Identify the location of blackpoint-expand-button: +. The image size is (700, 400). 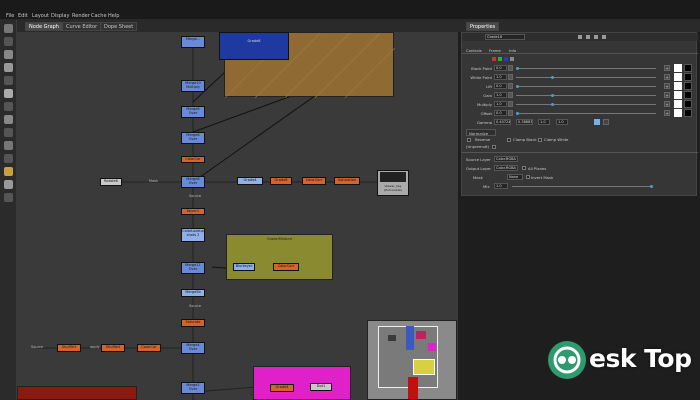
(667, 68).